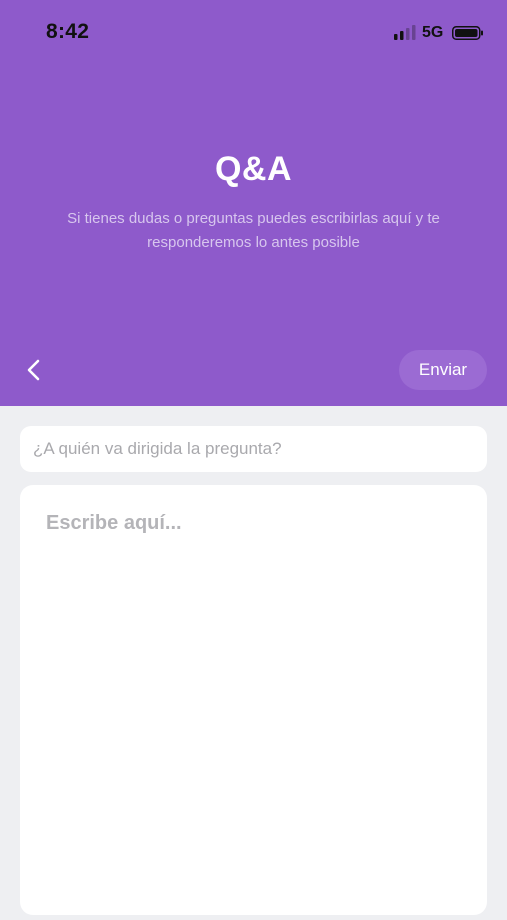  Describe the element at coordinates (253, 32) in the screenshot. I see `status-bar: 8:42 5G` at that location.